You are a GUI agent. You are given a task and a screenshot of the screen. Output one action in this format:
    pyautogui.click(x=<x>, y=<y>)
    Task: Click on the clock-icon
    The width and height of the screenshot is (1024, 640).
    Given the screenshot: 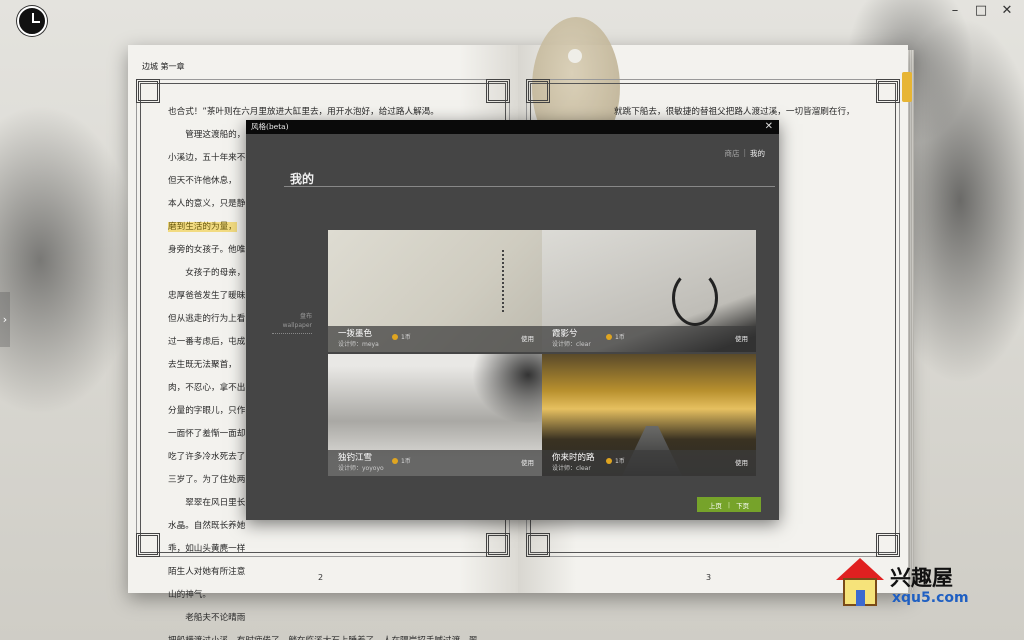 What is the action you would take?
    pyautogui.click(x=32, y=21)
    